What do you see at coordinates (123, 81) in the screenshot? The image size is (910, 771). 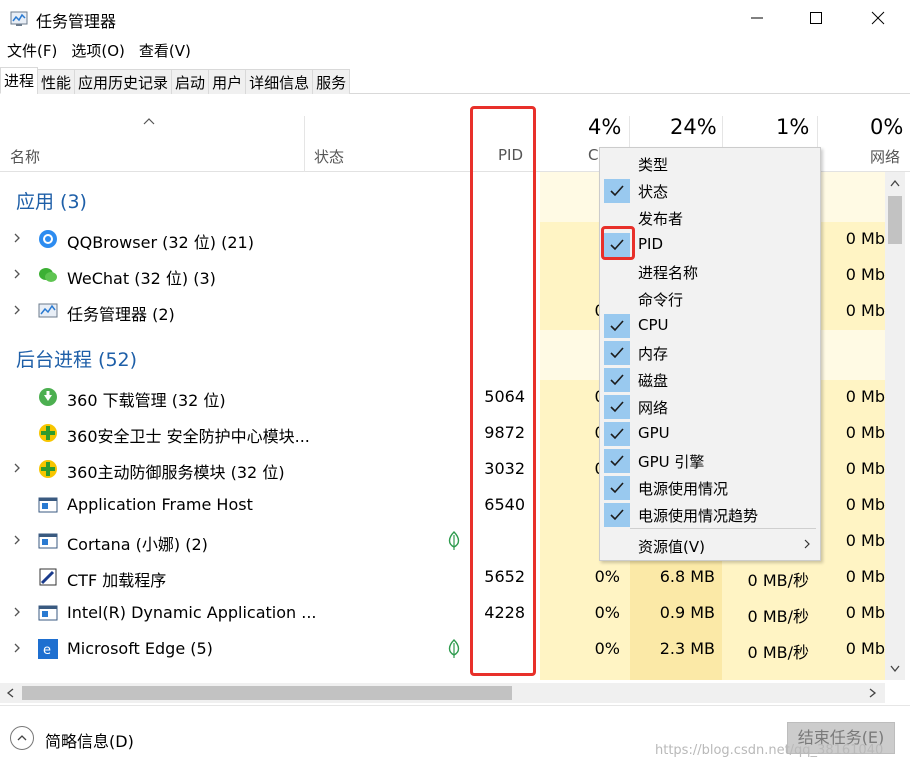 I see `tab-app-history: 应用历史记录` at bounding box center [123, 81].